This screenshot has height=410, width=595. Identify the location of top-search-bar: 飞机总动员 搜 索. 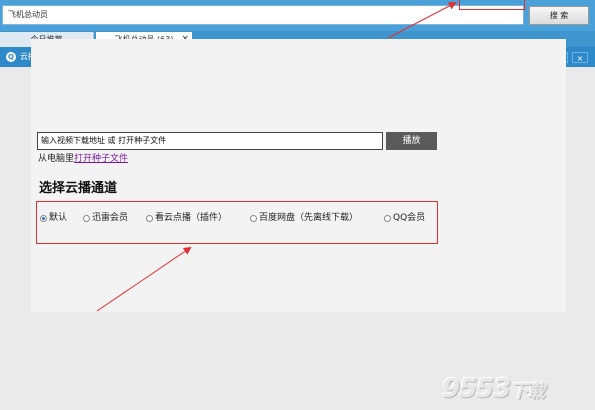
(297, 15).